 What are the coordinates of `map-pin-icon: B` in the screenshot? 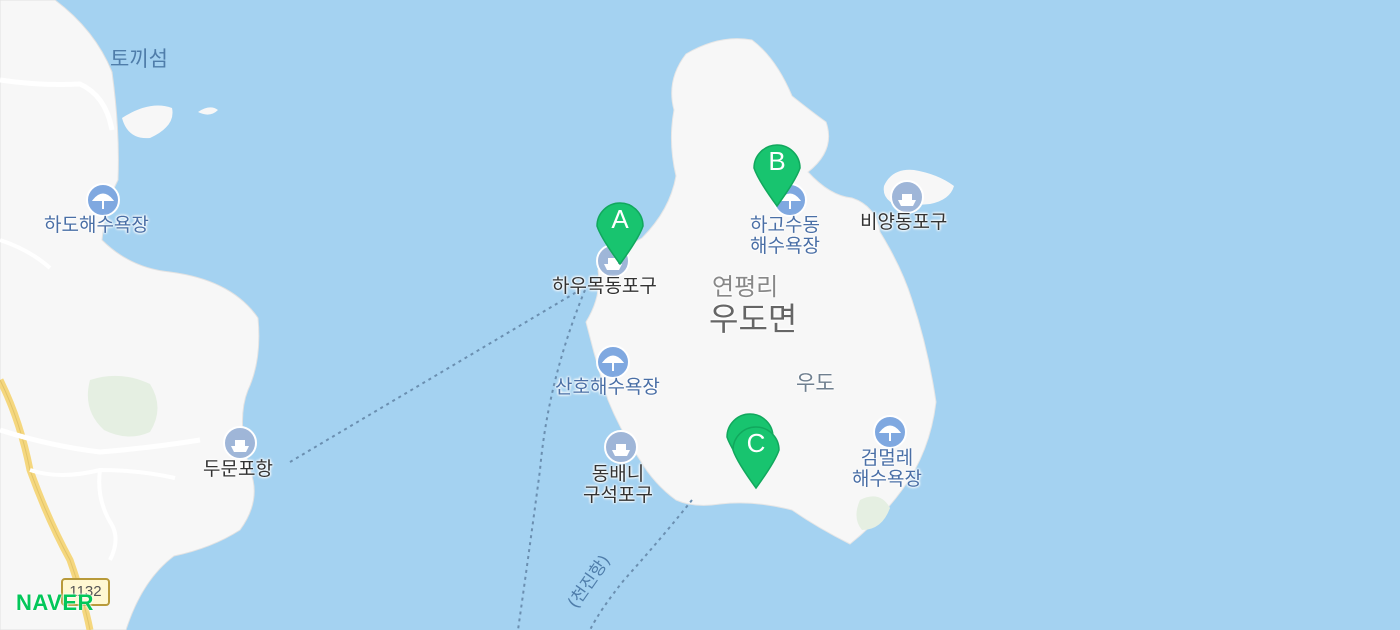 It's located at (777, 172).